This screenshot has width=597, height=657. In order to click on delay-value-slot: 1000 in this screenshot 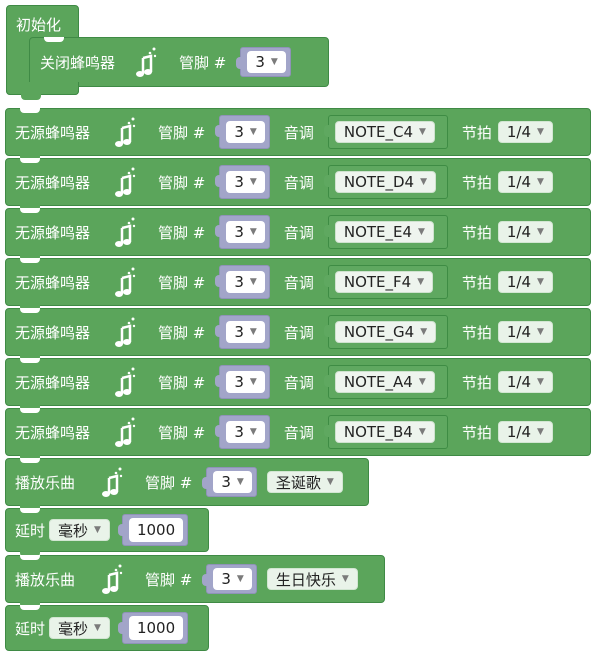, I will do `click(153, 628)`.